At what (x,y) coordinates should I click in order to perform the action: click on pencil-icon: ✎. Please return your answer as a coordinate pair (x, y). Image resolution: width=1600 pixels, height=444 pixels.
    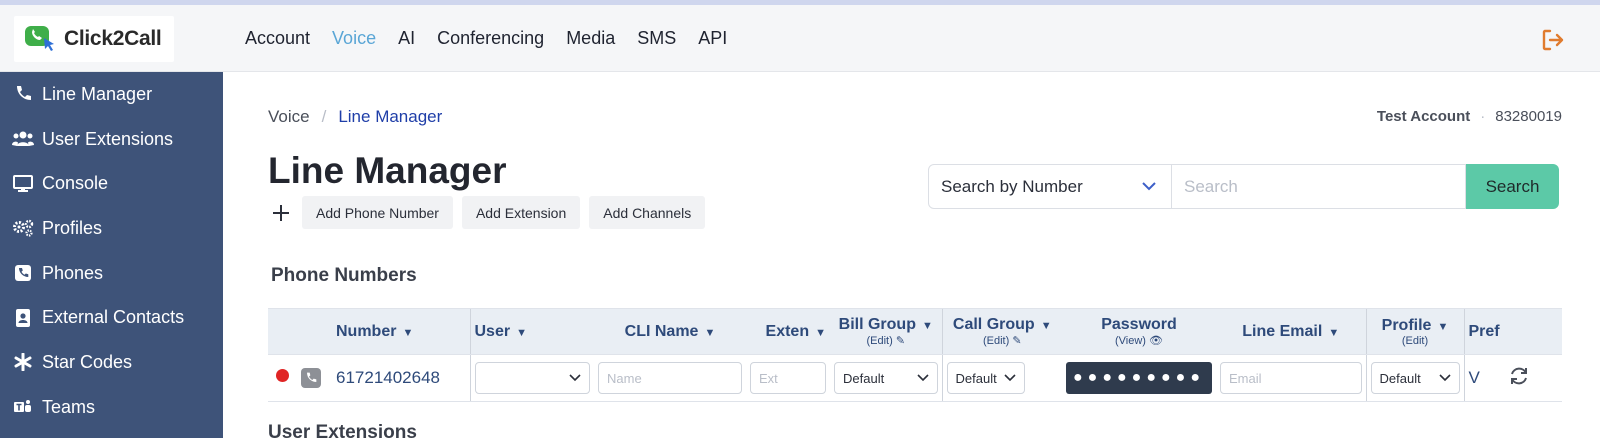
    Looking at the image, I should click on (1017, 341).